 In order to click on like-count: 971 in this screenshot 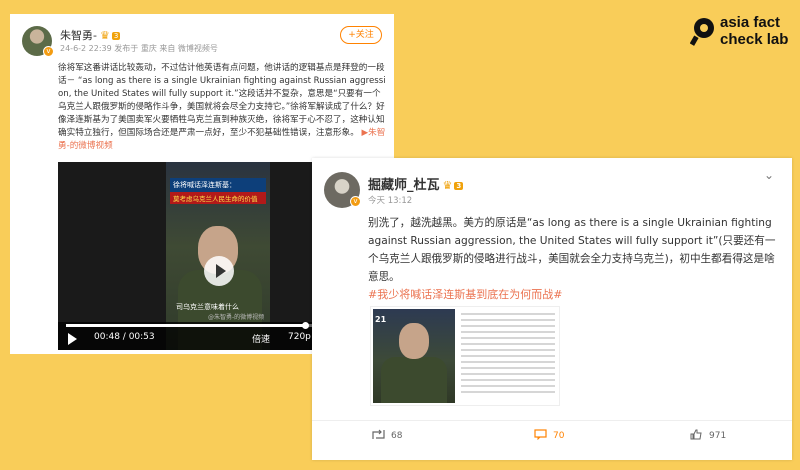, I will do `click(718, 436)`.